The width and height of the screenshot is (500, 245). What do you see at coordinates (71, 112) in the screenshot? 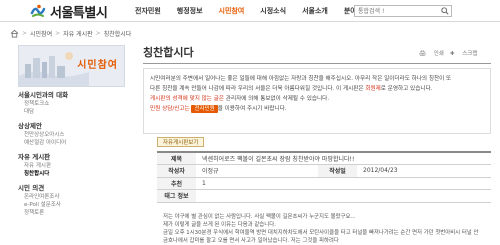
I see `sidebar-item: 대담` at bounding box center [71, 112].